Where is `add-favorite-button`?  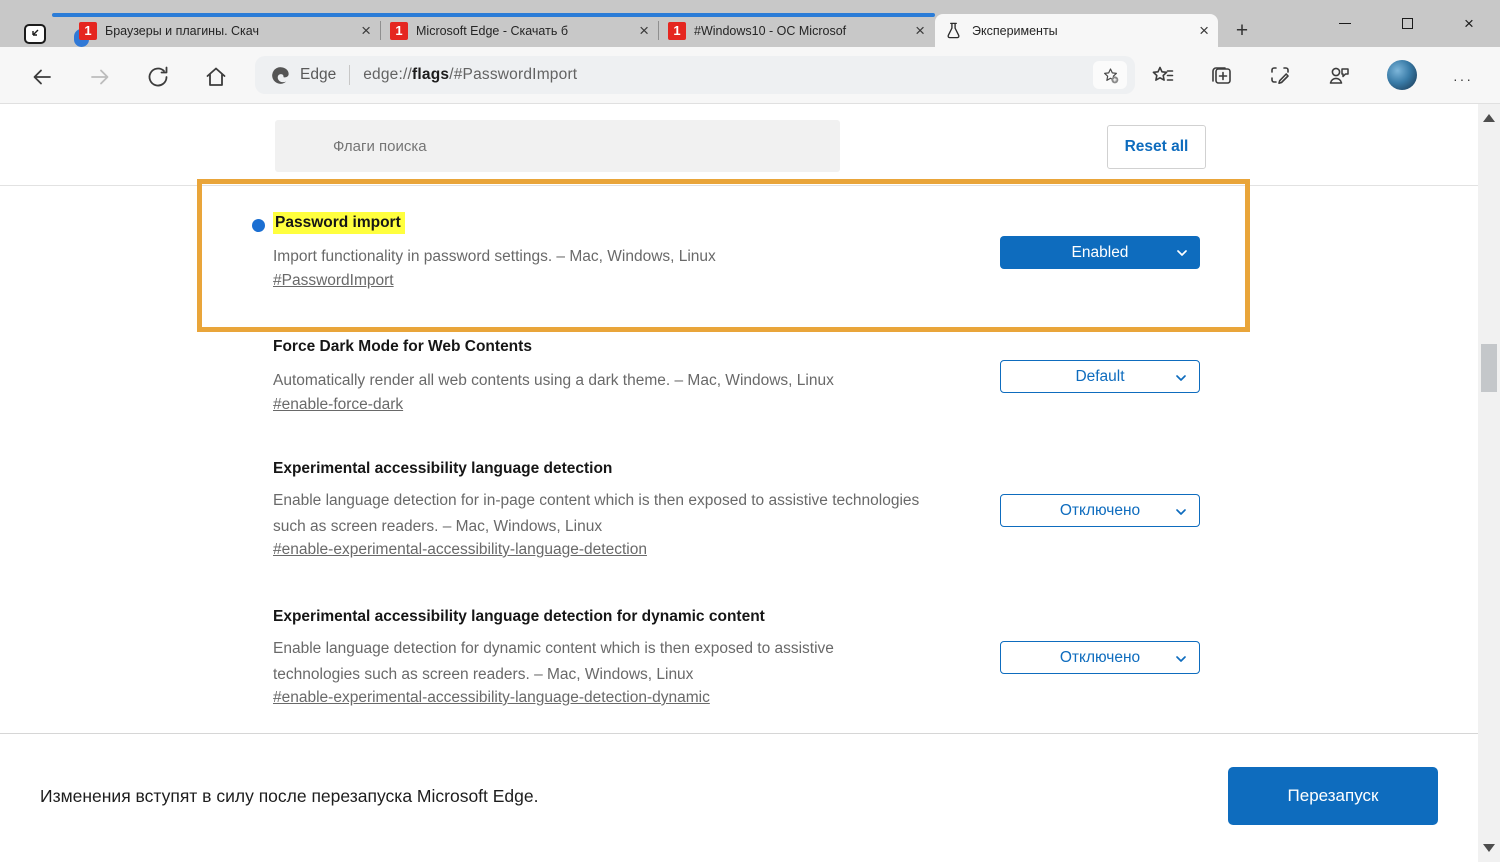
add-favorite-button is located at coordinates (1110, 75).